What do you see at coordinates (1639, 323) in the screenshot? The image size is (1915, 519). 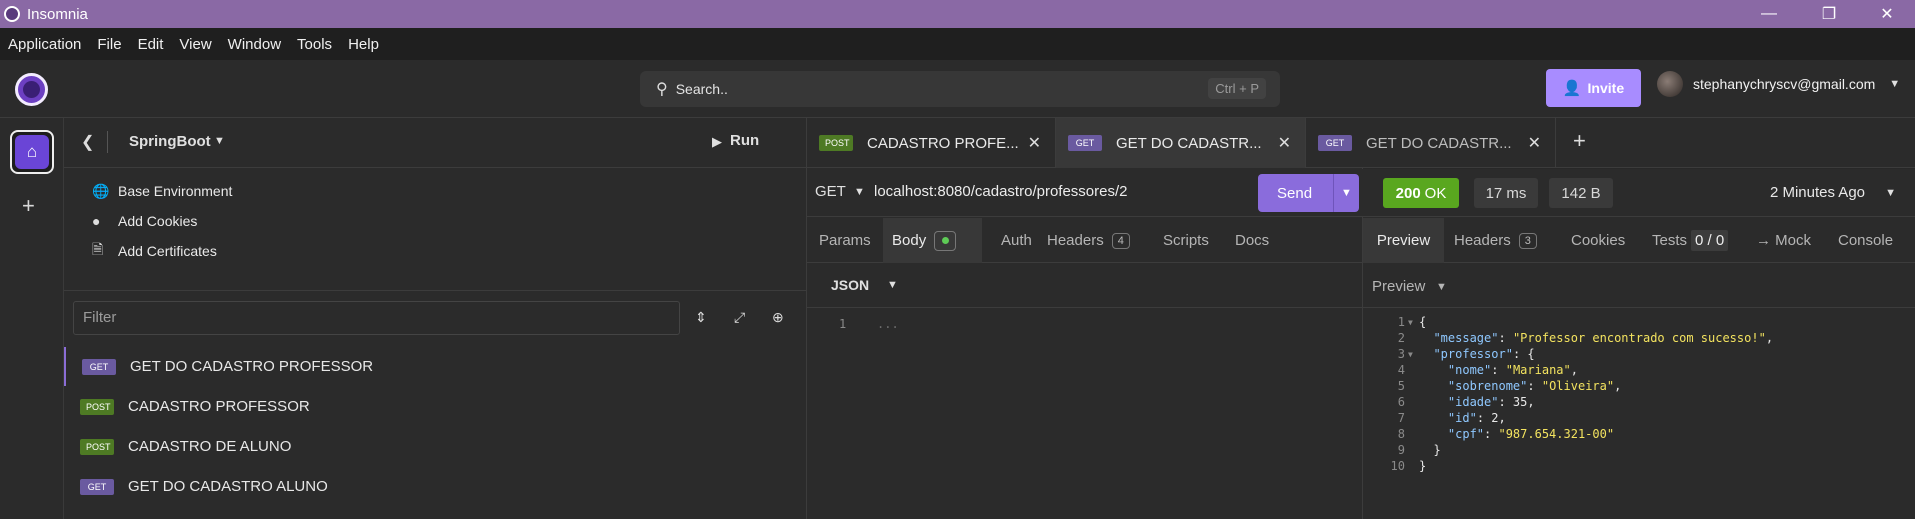 I see `code-line: 1 ▼ {` at bounding box center [1639, 323].